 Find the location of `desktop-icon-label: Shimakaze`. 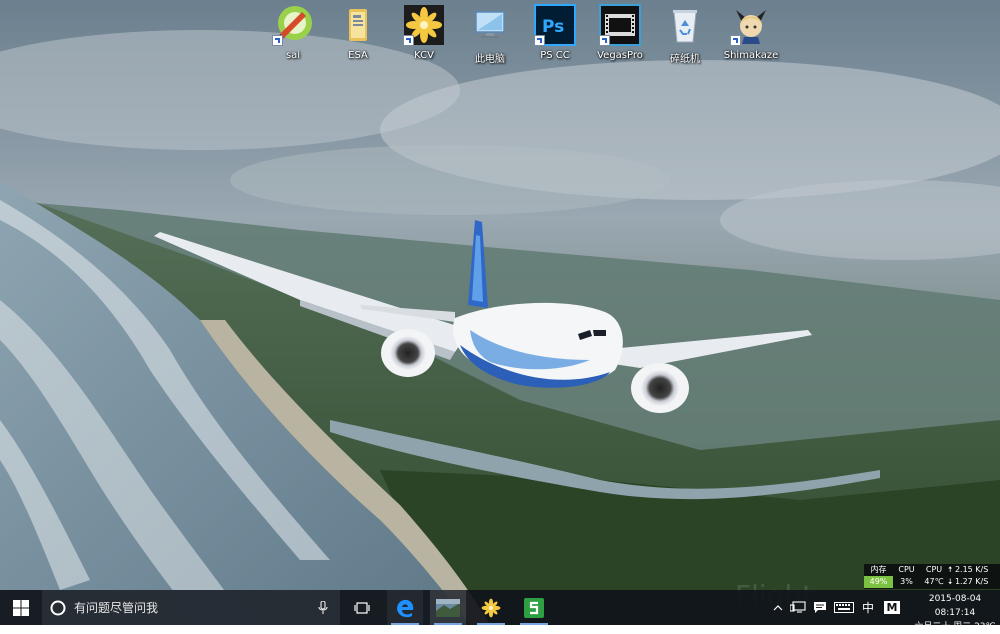

desktop-icon-label: Shimakaze is located at coordinates (751, 55).